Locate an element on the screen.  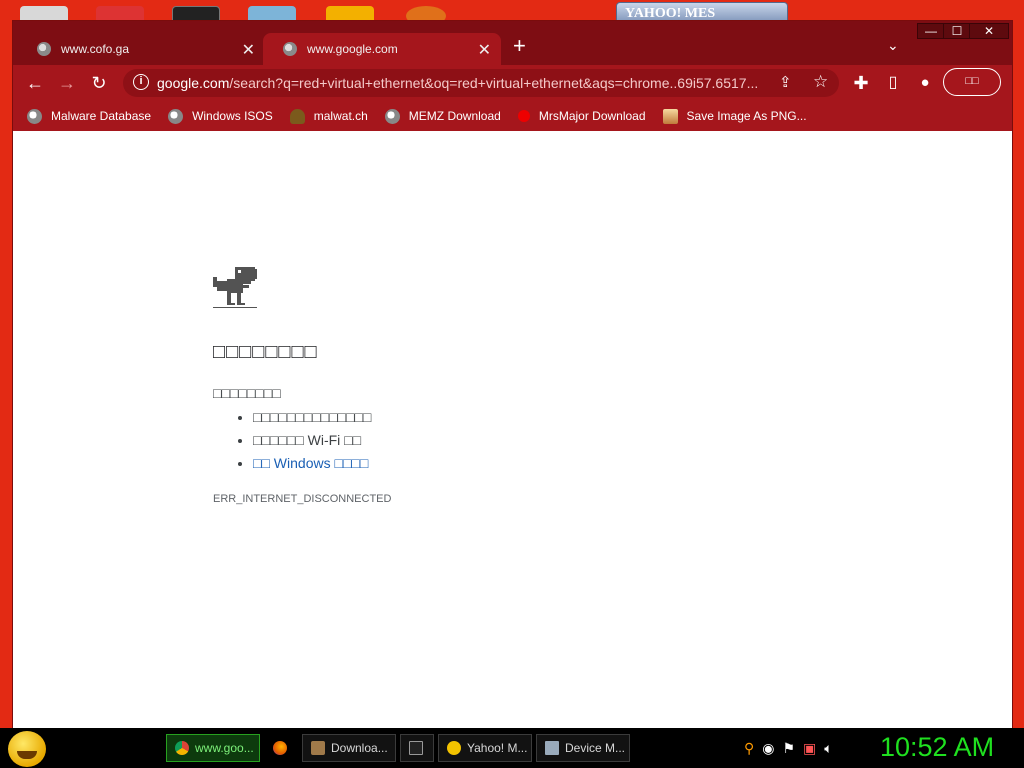
minimize-button: — is located at coordinates (931, 31).